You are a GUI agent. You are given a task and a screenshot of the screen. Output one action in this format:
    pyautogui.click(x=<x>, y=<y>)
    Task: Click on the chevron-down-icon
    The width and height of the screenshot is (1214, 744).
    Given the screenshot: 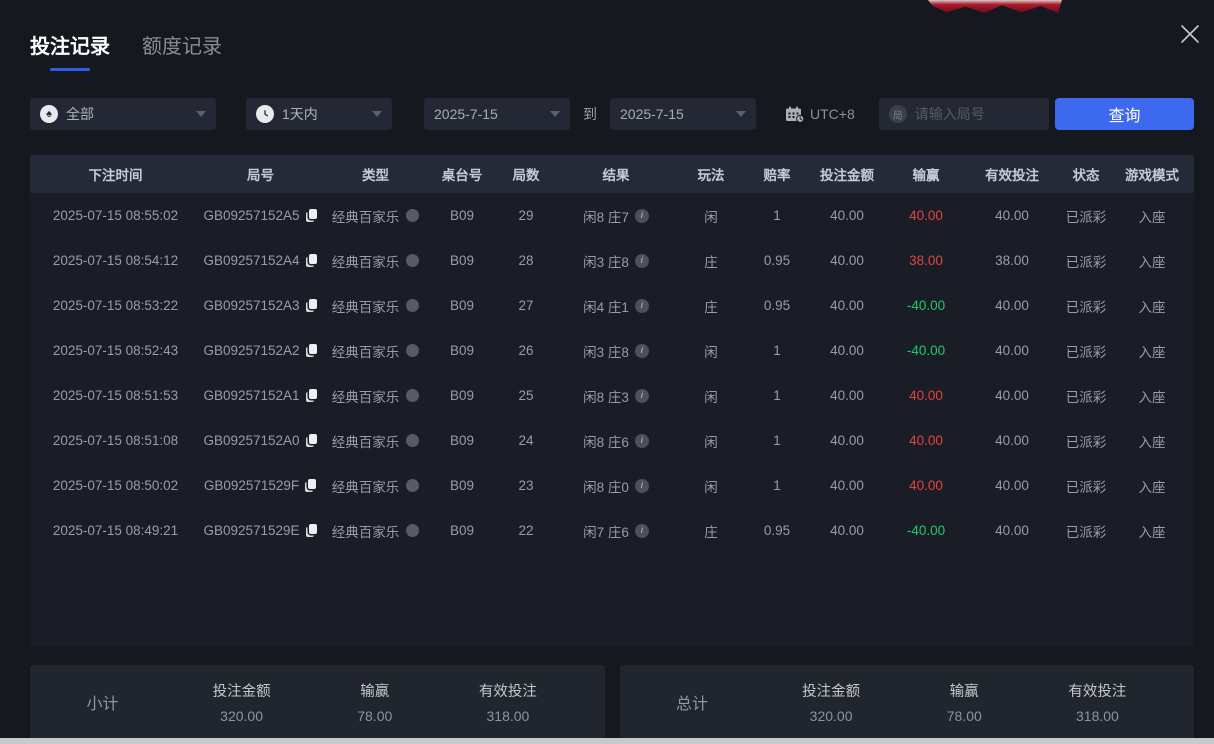 What is the action you would take?
    pyautogui.click(x=555, y=114)
    